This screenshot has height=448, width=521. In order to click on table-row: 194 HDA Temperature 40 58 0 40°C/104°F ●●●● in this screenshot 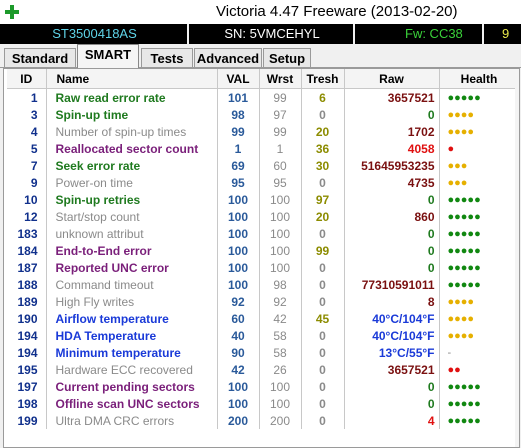, I will do `click(263, 335)`.